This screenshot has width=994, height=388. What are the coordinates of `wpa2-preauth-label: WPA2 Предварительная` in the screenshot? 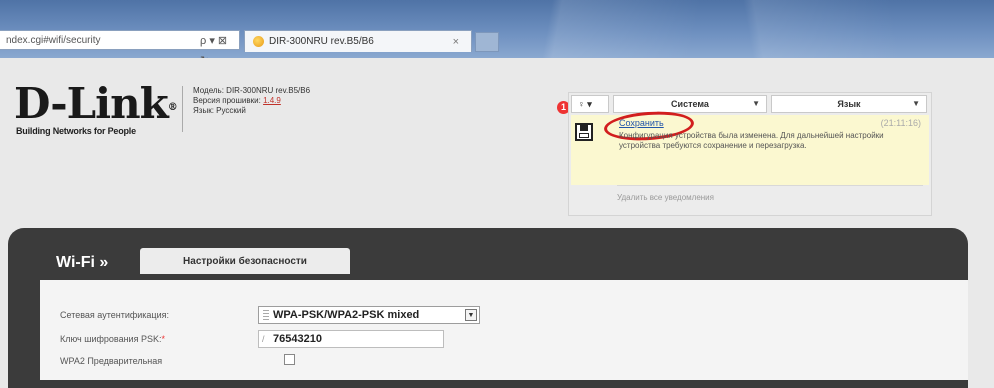 It's located at (111, 361).